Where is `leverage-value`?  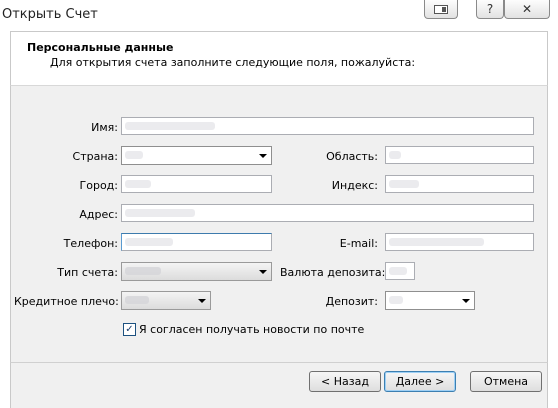 leverage-value is located at coordinates (137, 300).